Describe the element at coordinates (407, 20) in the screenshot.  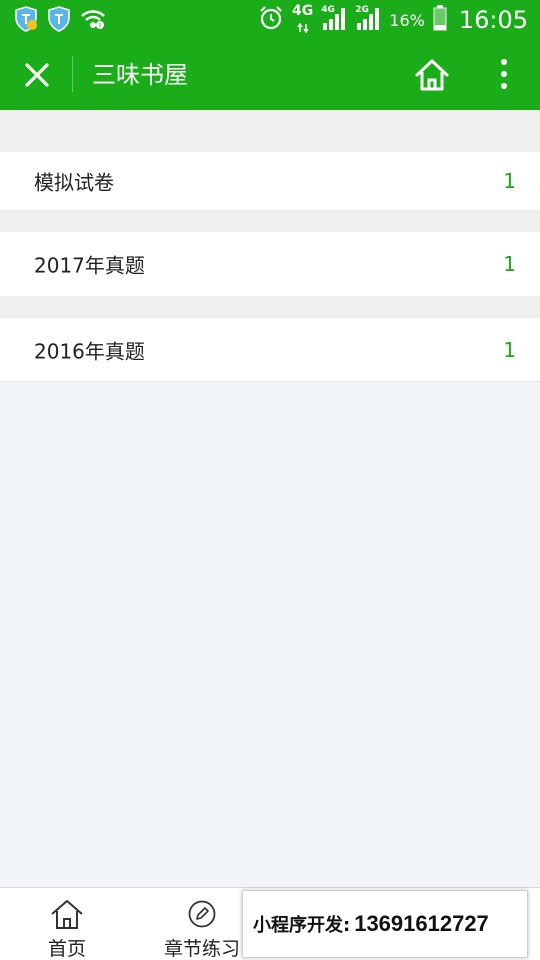
I see `battery-percent: 16%` at that location.